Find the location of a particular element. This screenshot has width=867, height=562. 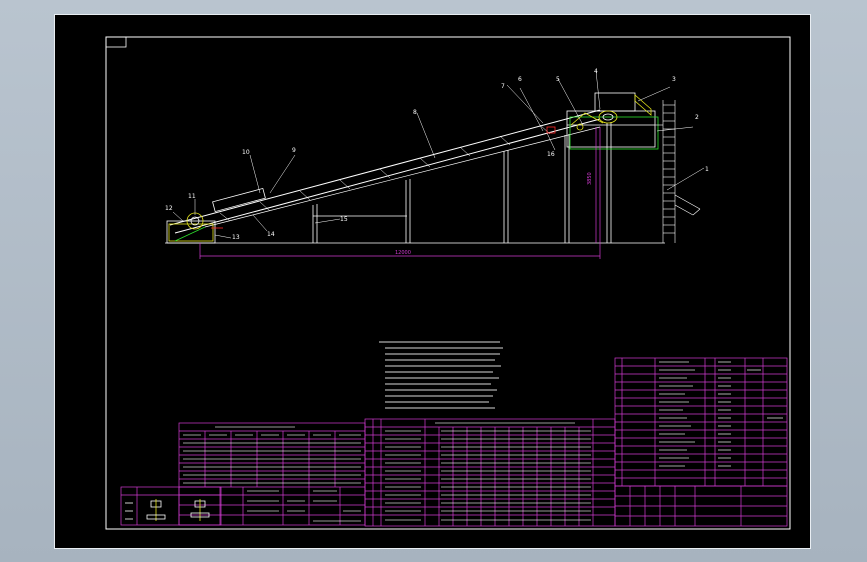

title-block is located at coordinates (701, 506).